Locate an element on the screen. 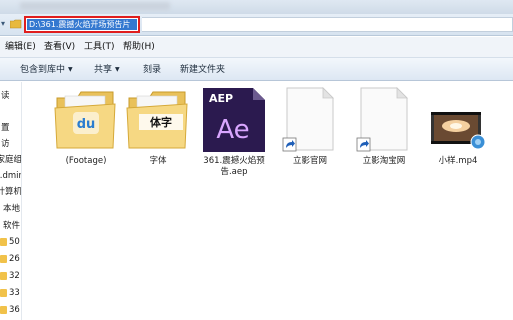 This screenshot has width=513, height=320. after-effects-file-icon: AEP Ae is located at coordinates (234, 120).